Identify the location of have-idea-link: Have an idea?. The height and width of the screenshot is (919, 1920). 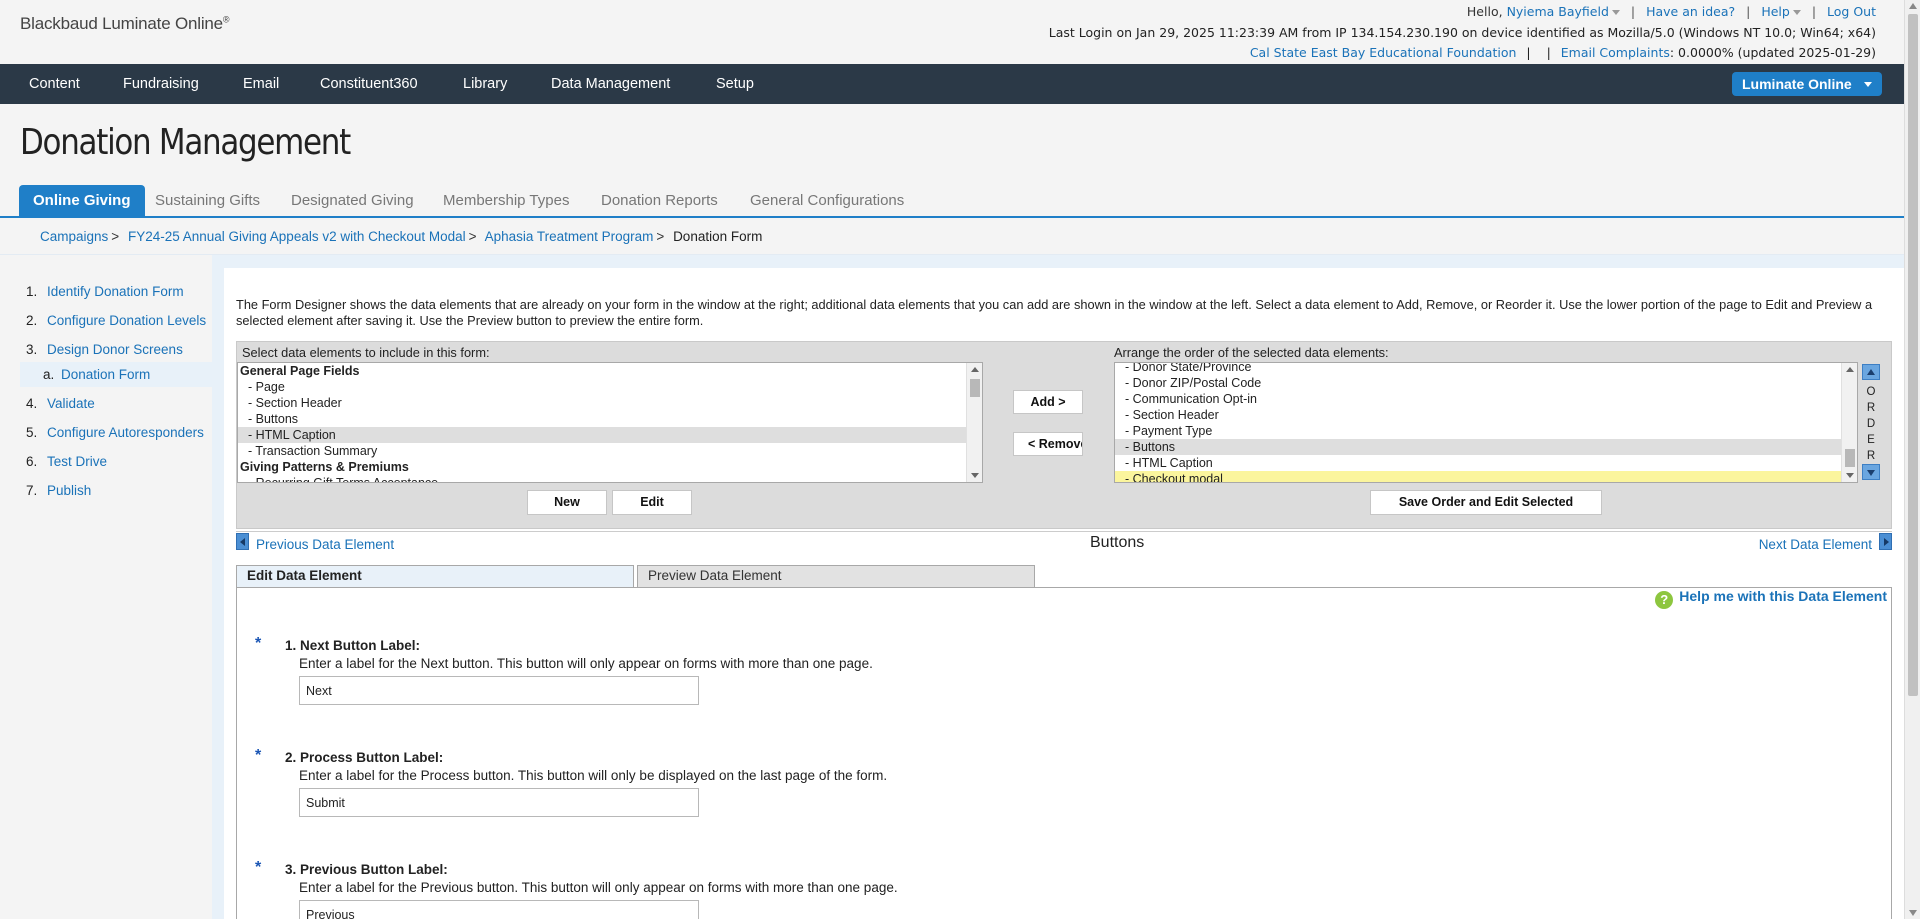
(1690, 11).